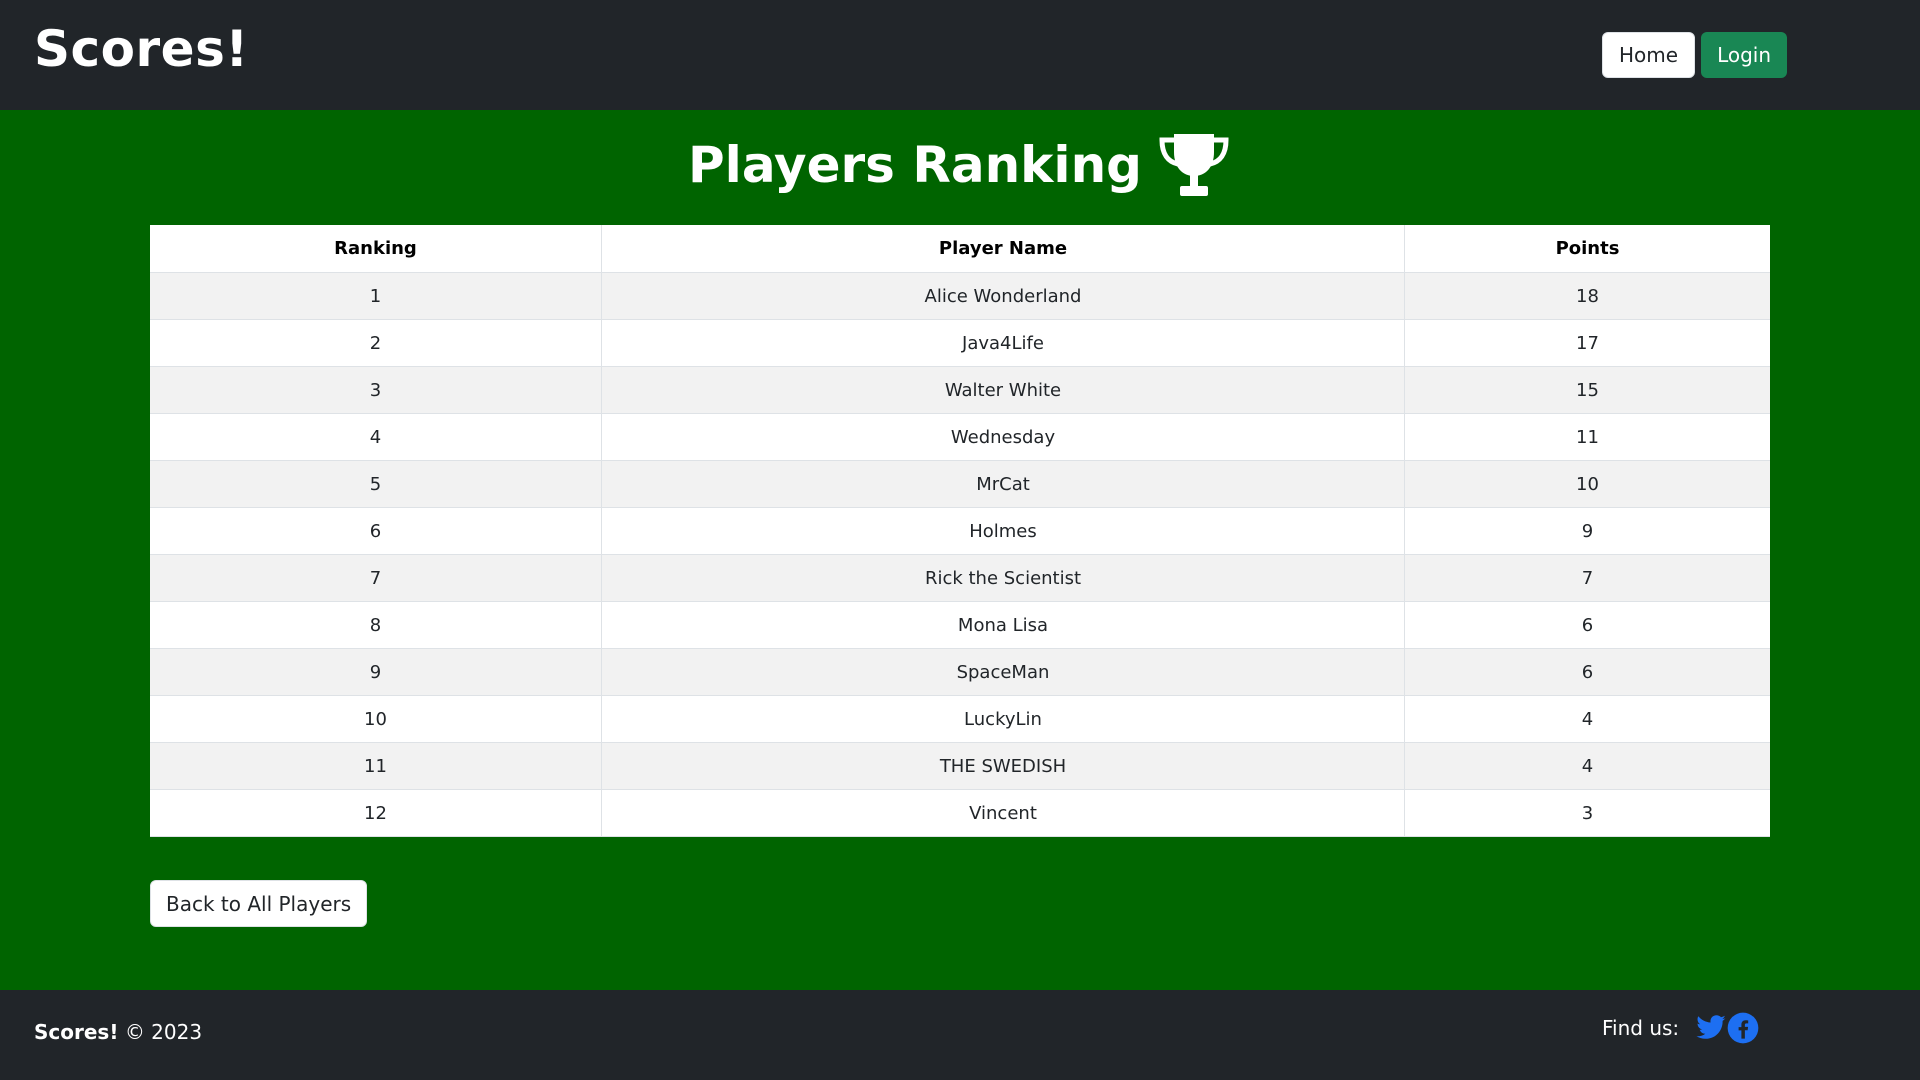 The image size is (1920, 1080). I want to click on table-row: 2 Java4Life 17, so click(960, 343).